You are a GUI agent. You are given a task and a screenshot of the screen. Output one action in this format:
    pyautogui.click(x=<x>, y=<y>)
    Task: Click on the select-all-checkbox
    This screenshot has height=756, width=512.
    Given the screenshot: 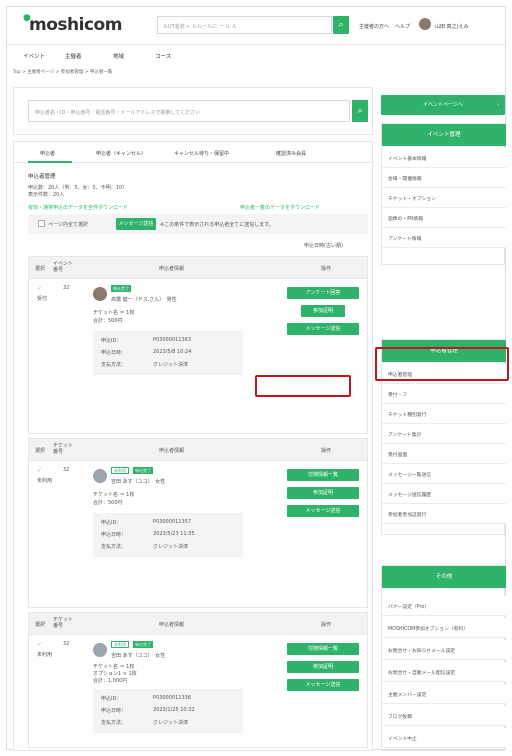 What is the action you would take?
    pyautogui.click(x=41, y=223)
    